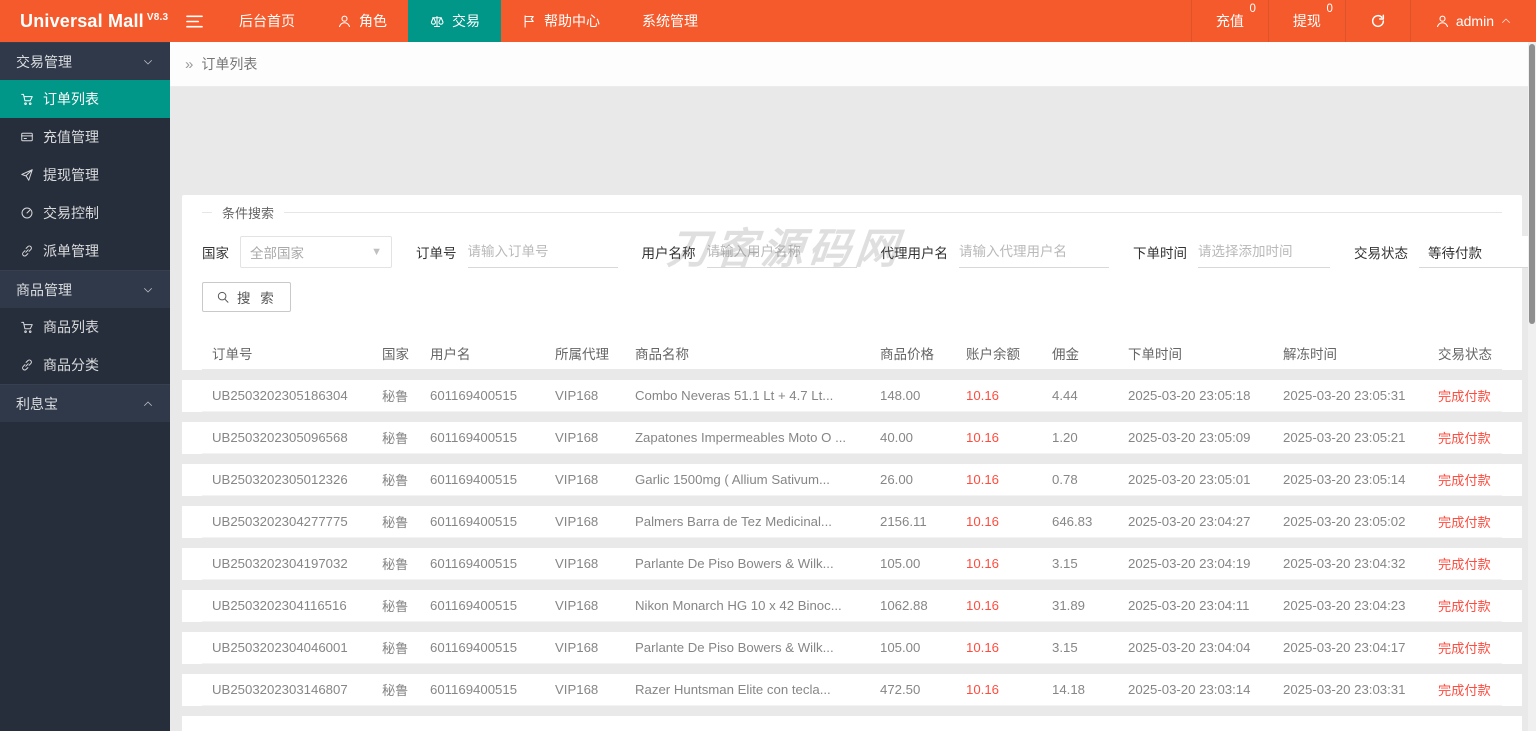  I want to click on sidebar-item-dispatch-mgmt: 派单管理, so click(85, 251).